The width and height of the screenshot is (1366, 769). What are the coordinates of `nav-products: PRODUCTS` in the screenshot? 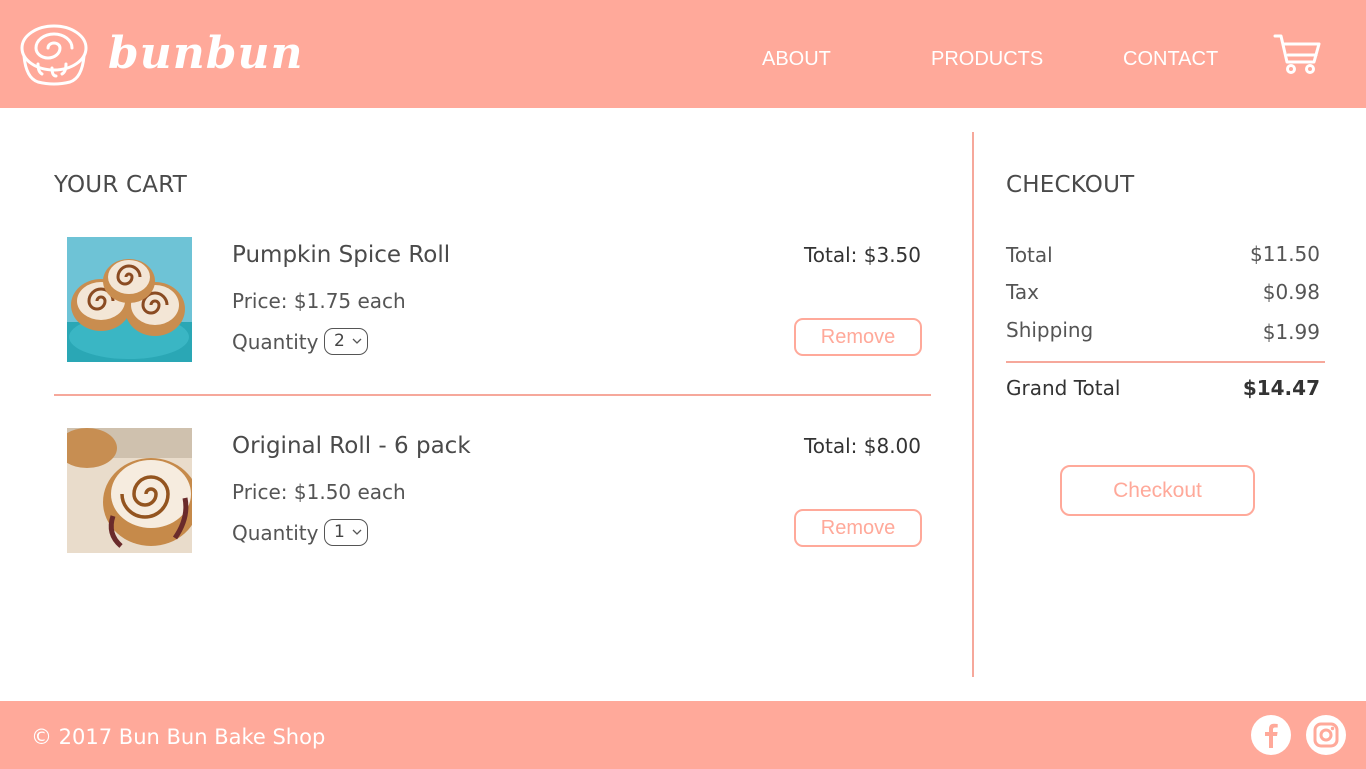 It's located at (987, 59).